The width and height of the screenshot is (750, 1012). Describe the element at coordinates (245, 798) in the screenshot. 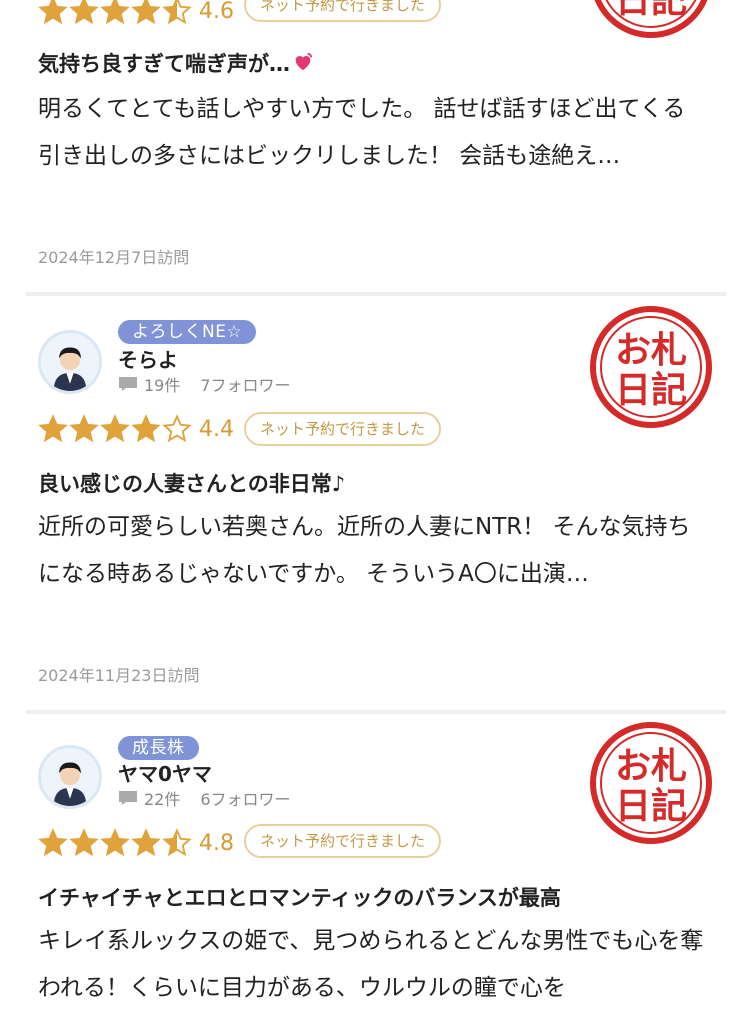

I see `follower-count: 6フォロワー` at that location.